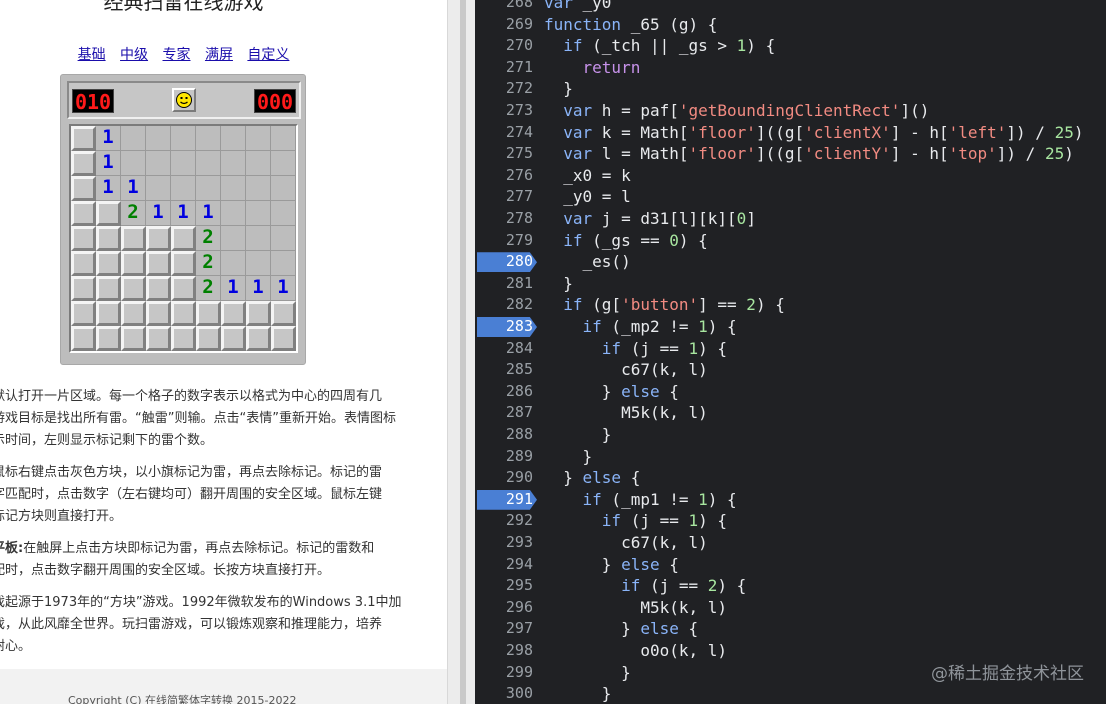  Describe the element at coordinates (504, 500) in the screenshot. I see `line-number: 291` at that location.